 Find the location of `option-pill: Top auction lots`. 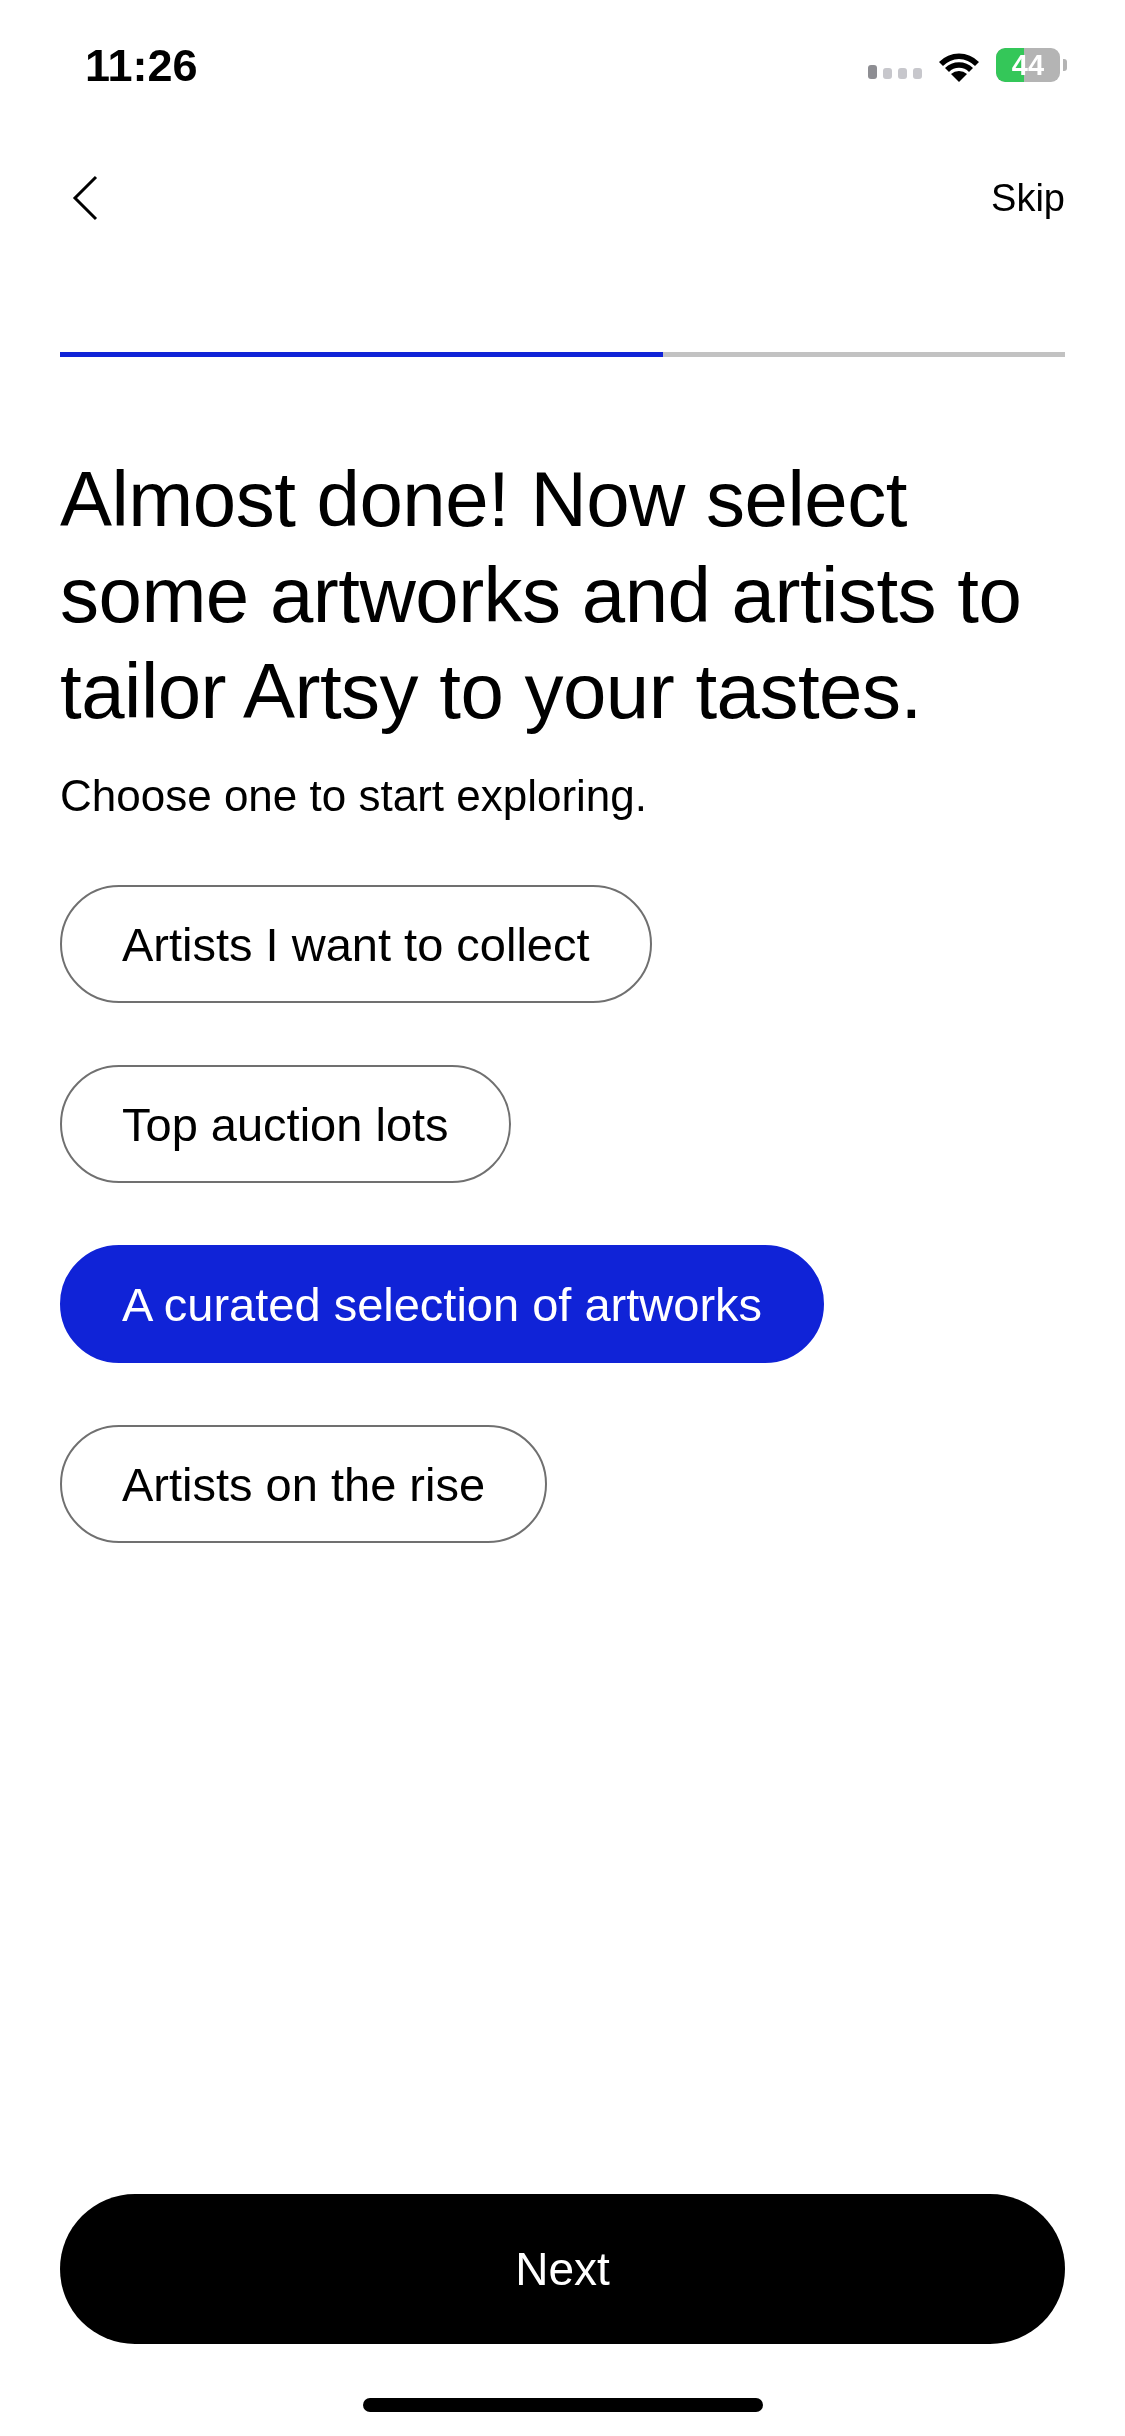

option-pill: Top auction lots is located at coordinates (285, 1124).